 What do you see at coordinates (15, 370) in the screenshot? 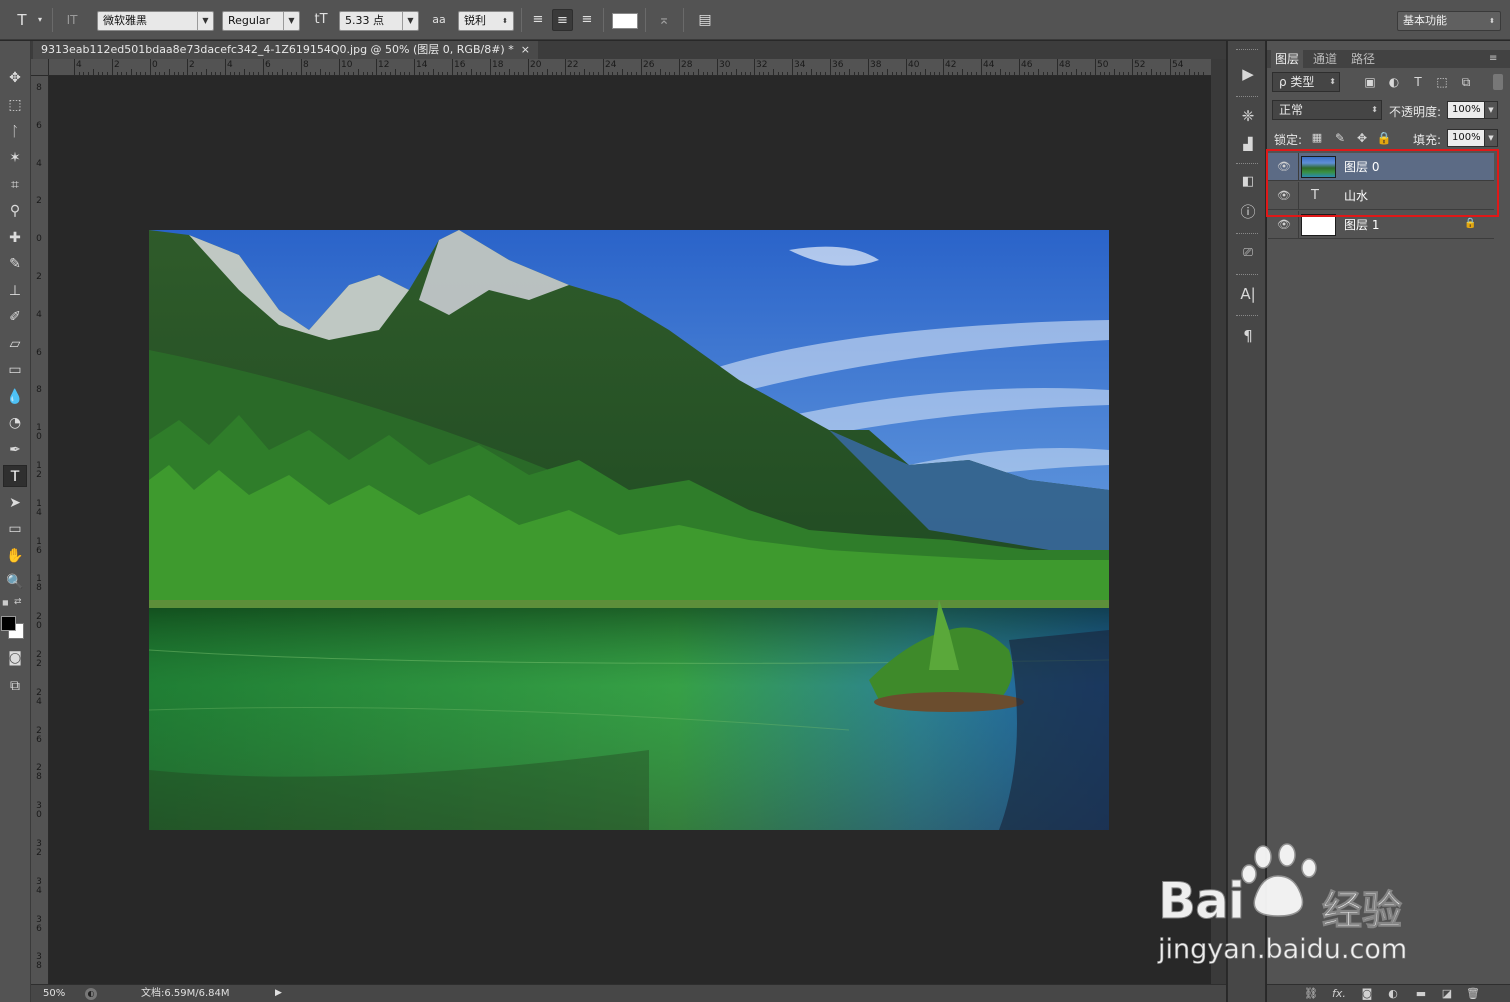
I see `gradient-tool-icon: ▭` at bounding box center [15, 370].